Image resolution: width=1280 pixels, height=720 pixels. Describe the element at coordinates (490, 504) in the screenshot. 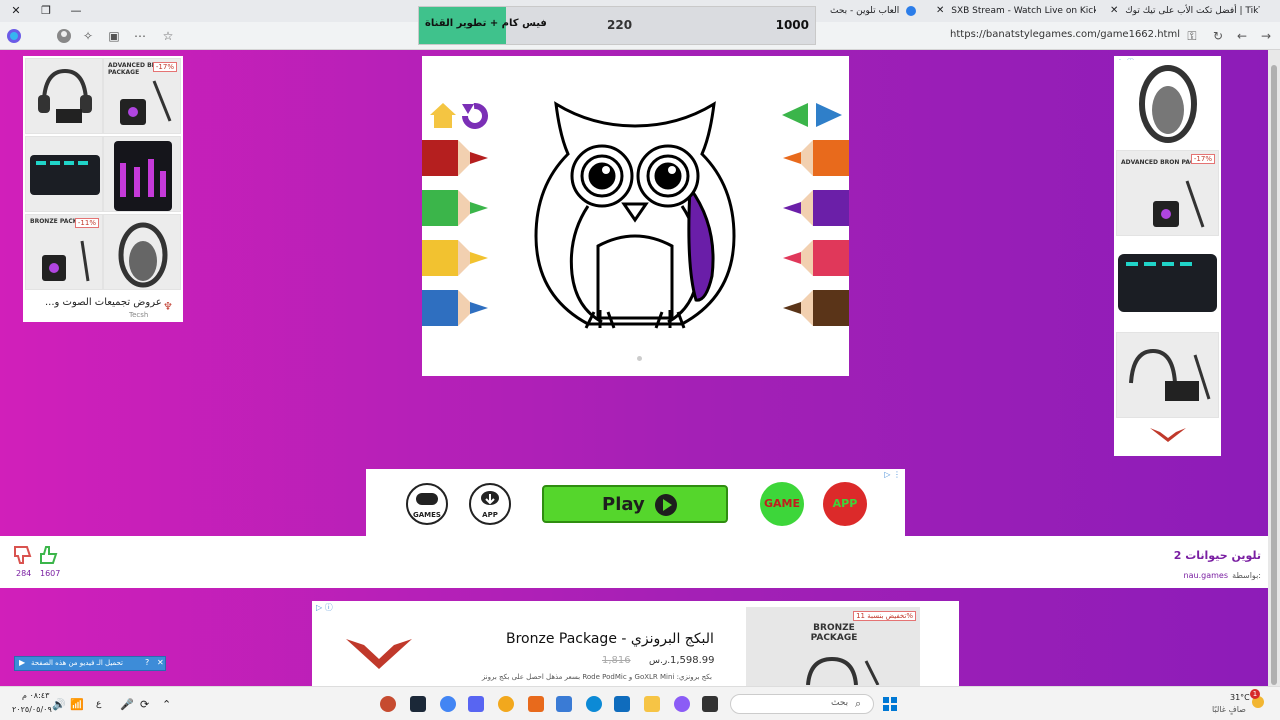

I see `app-button: APP` at that location.